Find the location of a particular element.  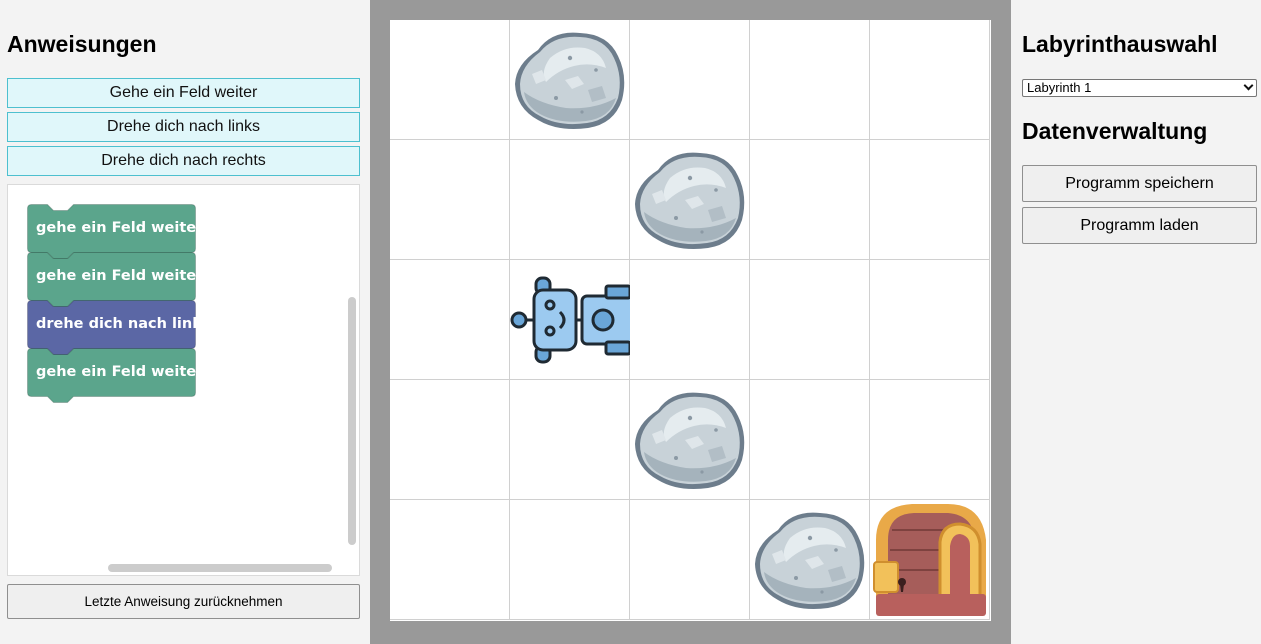

workspace-horizontal-scrollbar is located at coordinates (220, 568).